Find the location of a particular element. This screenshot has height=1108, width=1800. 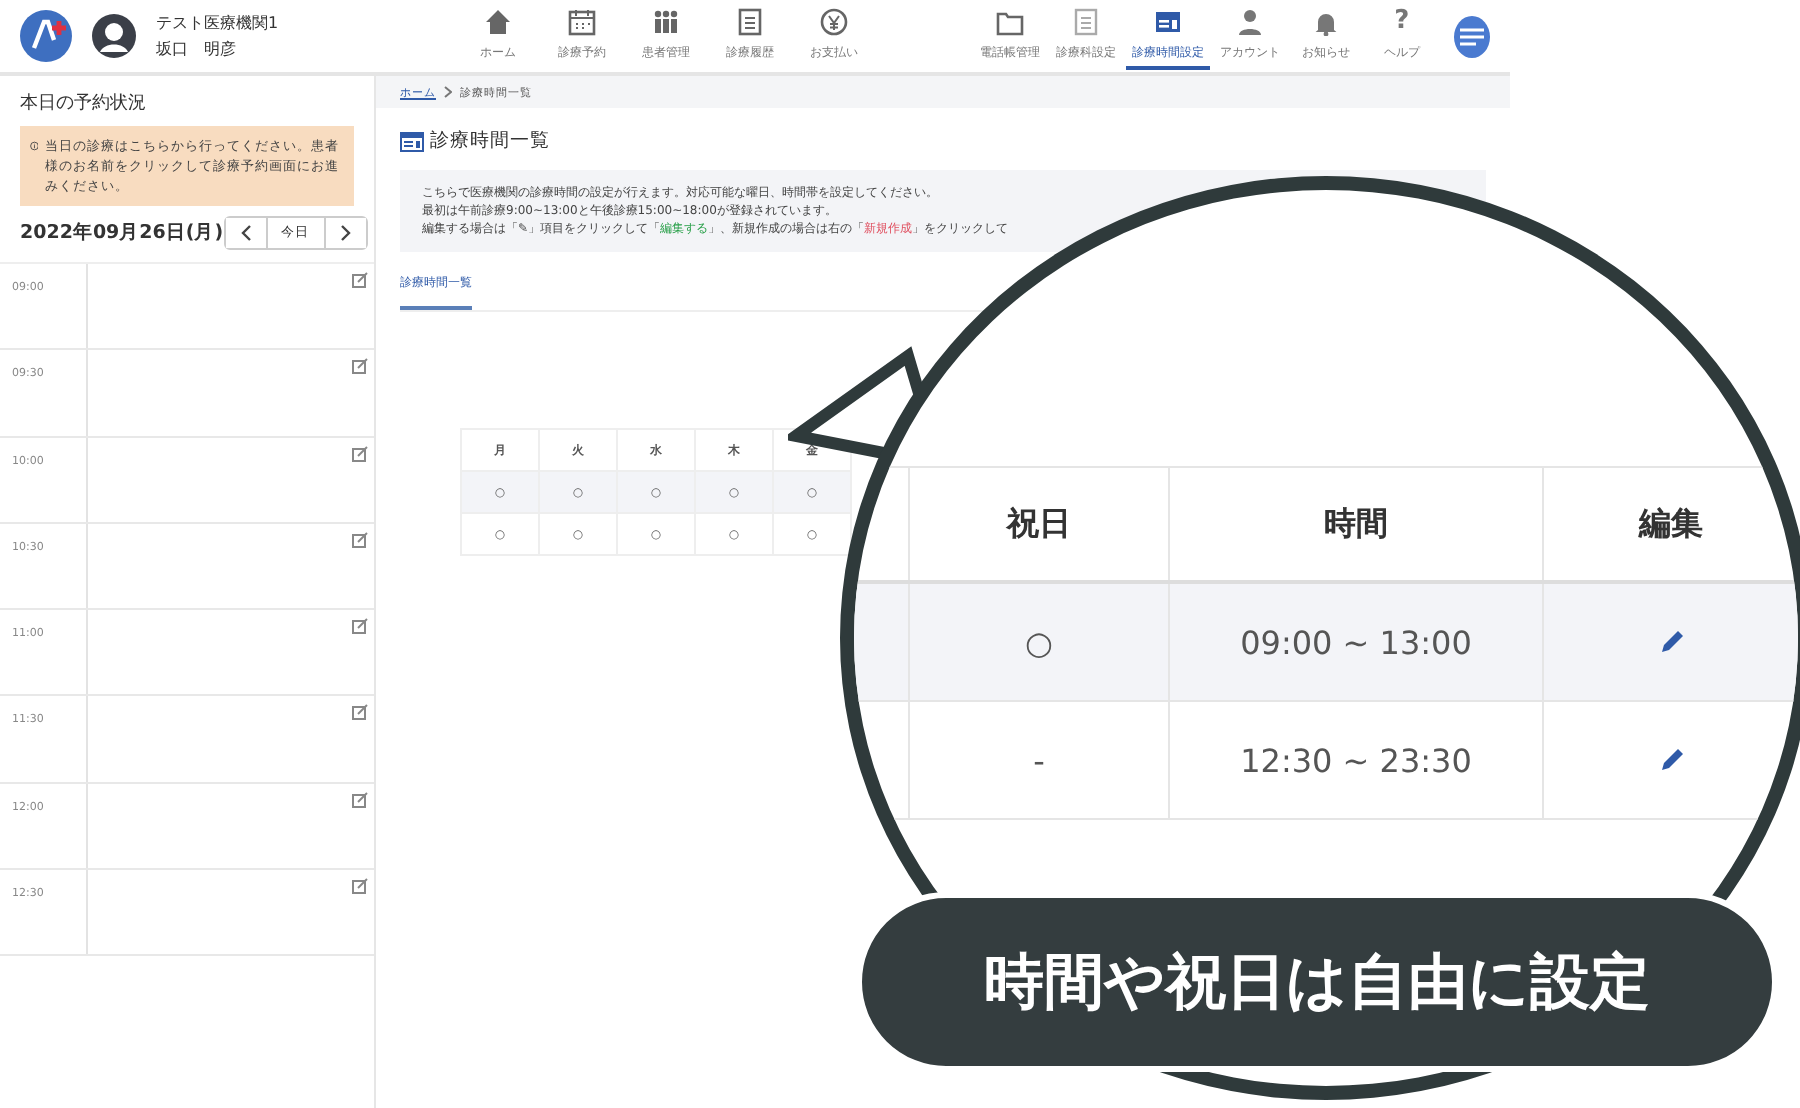

date-label: 2022年09月26日(月) is located at coordinates (122, 233).